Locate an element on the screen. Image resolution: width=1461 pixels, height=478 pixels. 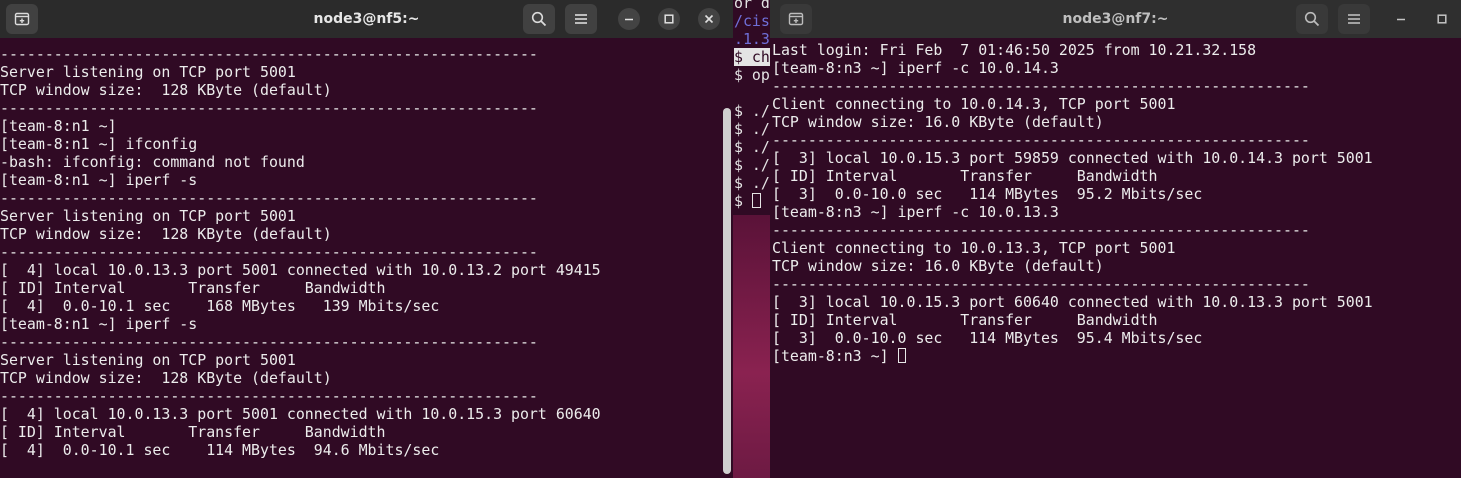
close-icon is located at coordinates (709, 19).